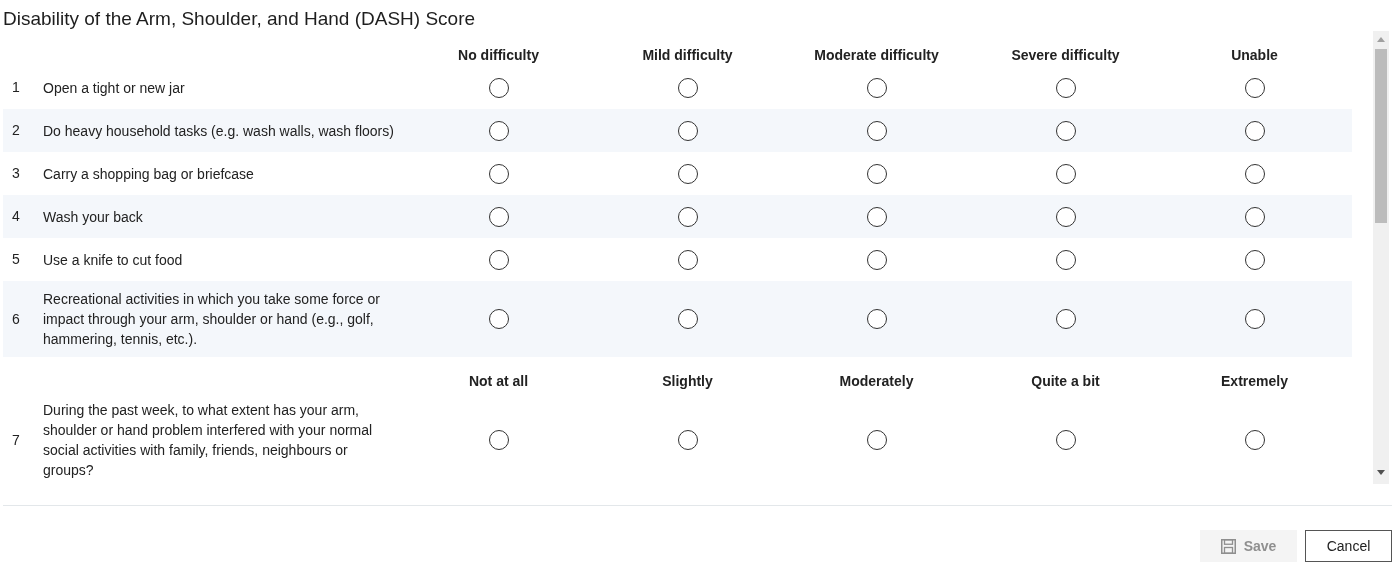 The width and height of the screenshot is (1396, 565). What do you see at coordinates (16, 259) in the screenshot?
I see `question-number: 5` at bounding box center [16, 259].